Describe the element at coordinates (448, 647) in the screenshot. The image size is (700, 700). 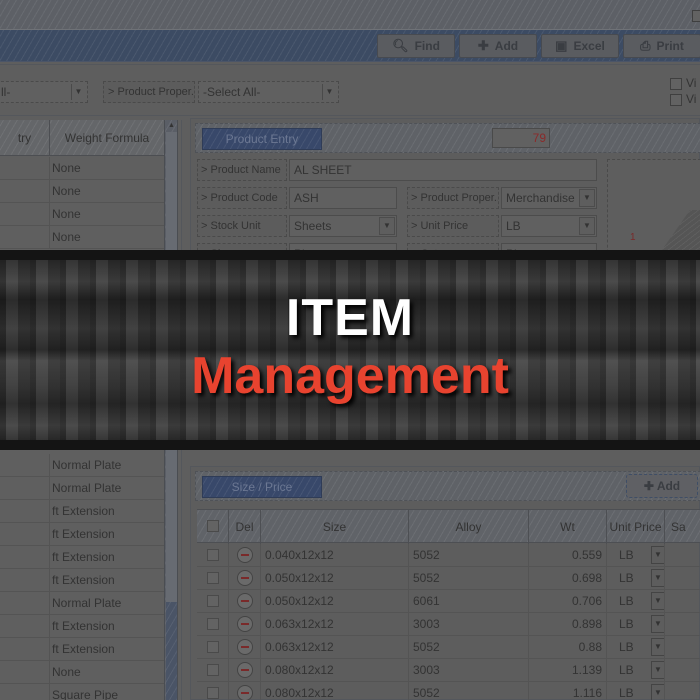
I see `size-price-row: 0.063x12x12 5052 0.88 LB ▼` at that location.